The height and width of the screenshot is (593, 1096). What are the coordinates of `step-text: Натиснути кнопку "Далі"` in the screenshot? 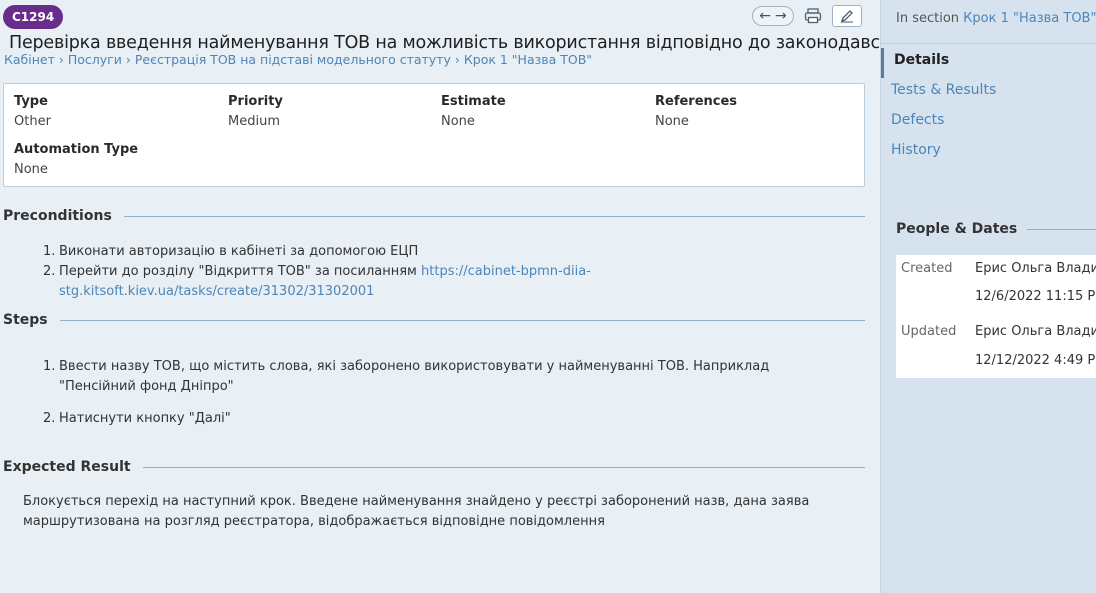 It's located at (145, 418).